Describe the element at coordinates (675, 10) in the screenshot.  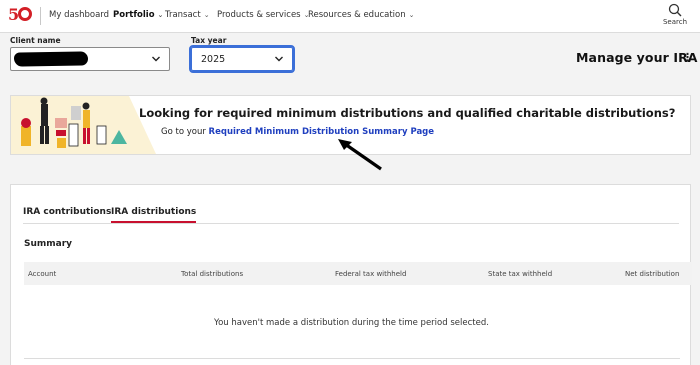
I see `search-icon` at that location.